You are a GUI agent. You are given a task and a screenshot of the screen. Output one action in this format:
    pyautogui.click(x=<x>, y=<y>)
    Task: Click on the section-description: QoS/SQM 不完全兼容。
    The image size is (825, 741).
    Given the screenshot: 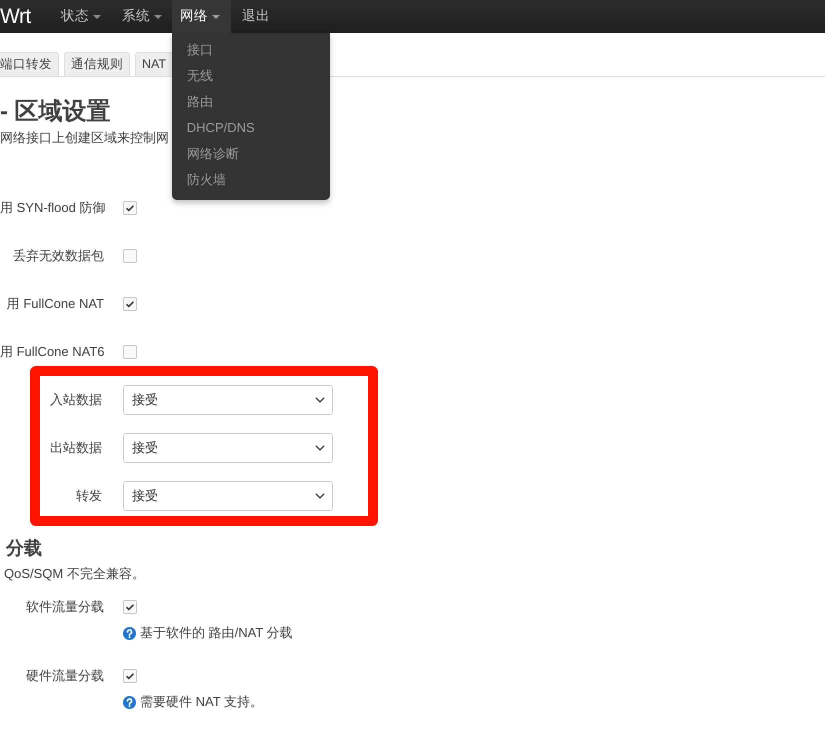 What is the action you would take?
    pyautogui.click(x=74, y=574)
    